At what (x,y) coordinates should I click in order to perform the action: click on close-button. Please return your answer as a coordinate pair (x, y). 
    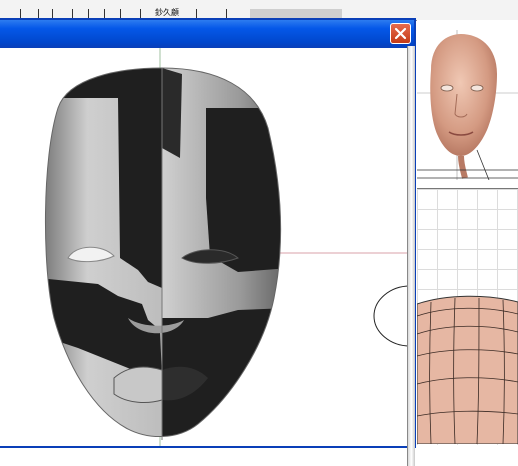
    Looking at the image, I should click on (400, 33).